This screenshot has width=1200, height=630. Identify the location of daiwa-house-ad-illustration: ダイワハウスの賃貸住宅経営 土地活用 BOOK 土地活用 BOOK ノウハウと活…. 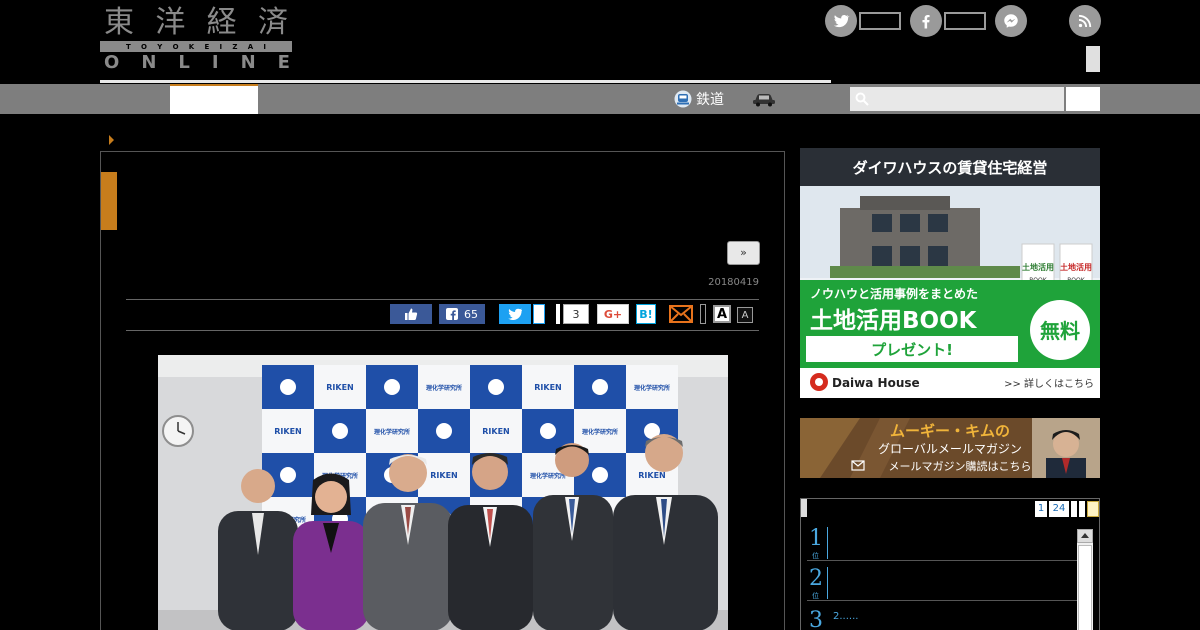
(950, 273).